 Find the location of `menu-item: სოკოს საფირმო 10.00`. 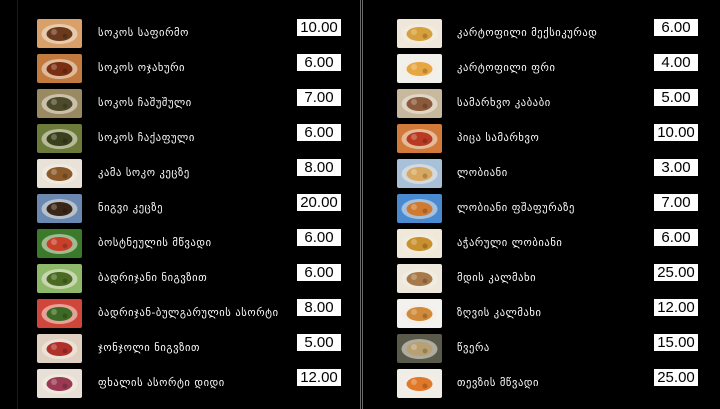

menu-item: სოკოს საფირმო 10.00 is located at coordinates (189, 35).